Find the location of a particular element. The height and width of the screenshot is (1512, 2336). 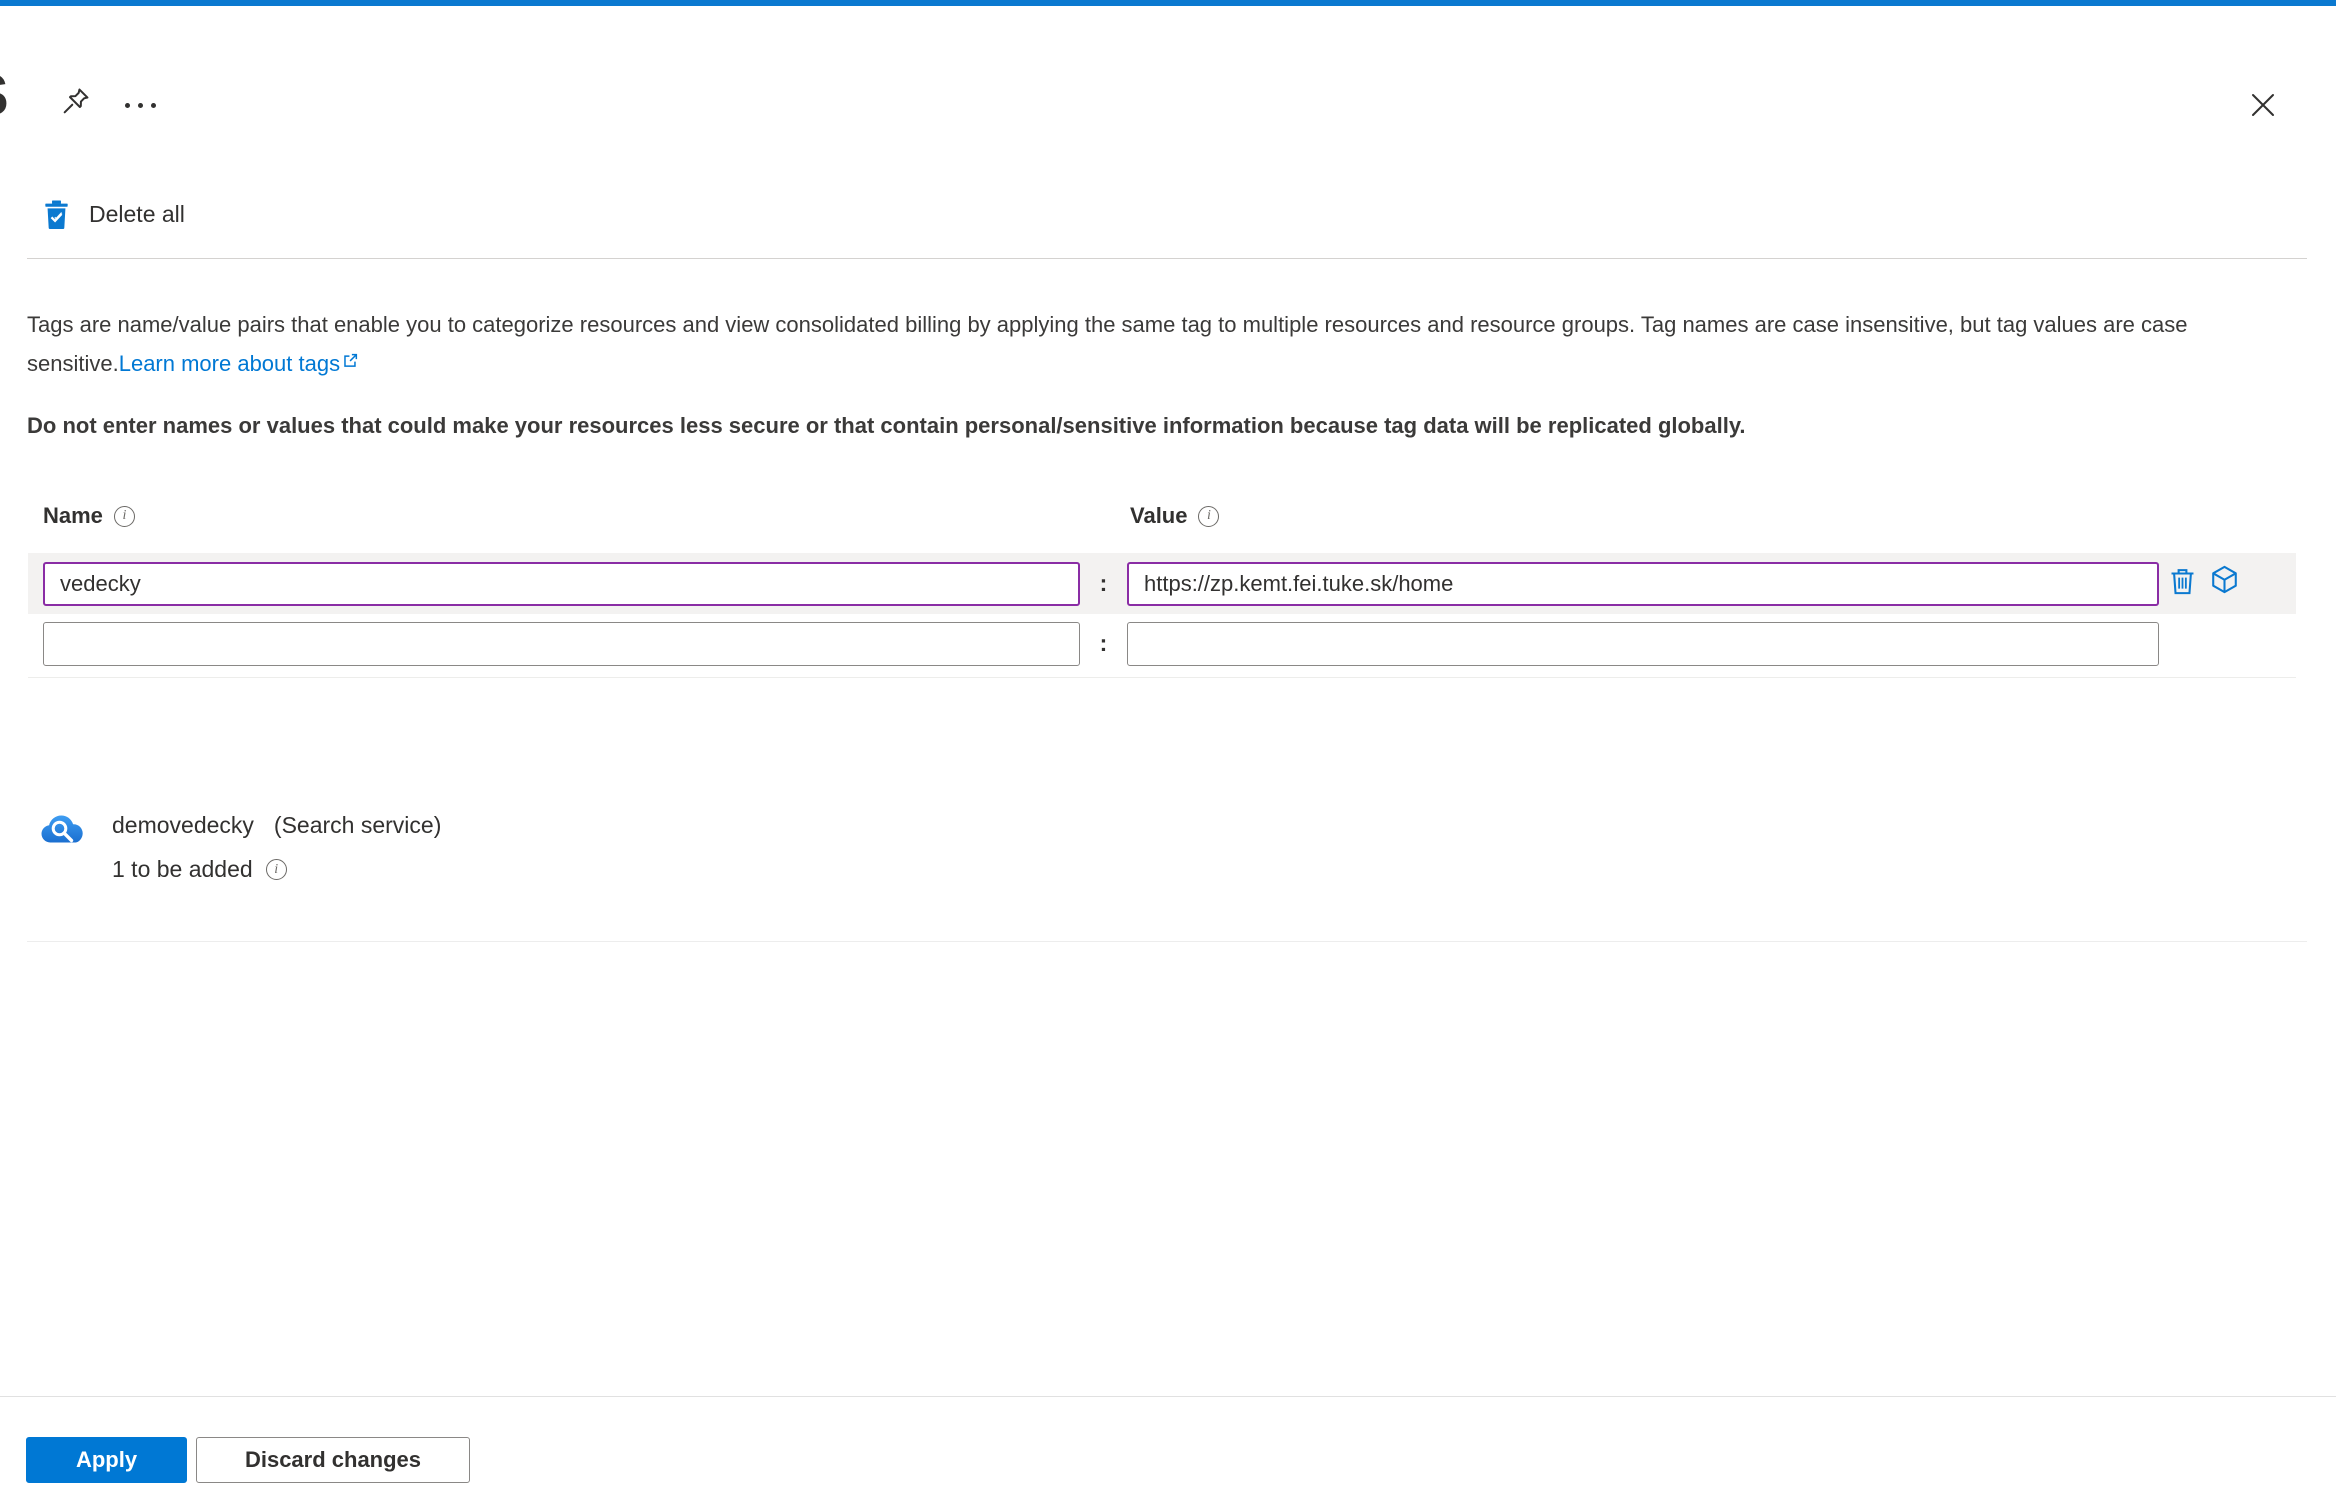

pin-icon is located at coordinates (76, 102).